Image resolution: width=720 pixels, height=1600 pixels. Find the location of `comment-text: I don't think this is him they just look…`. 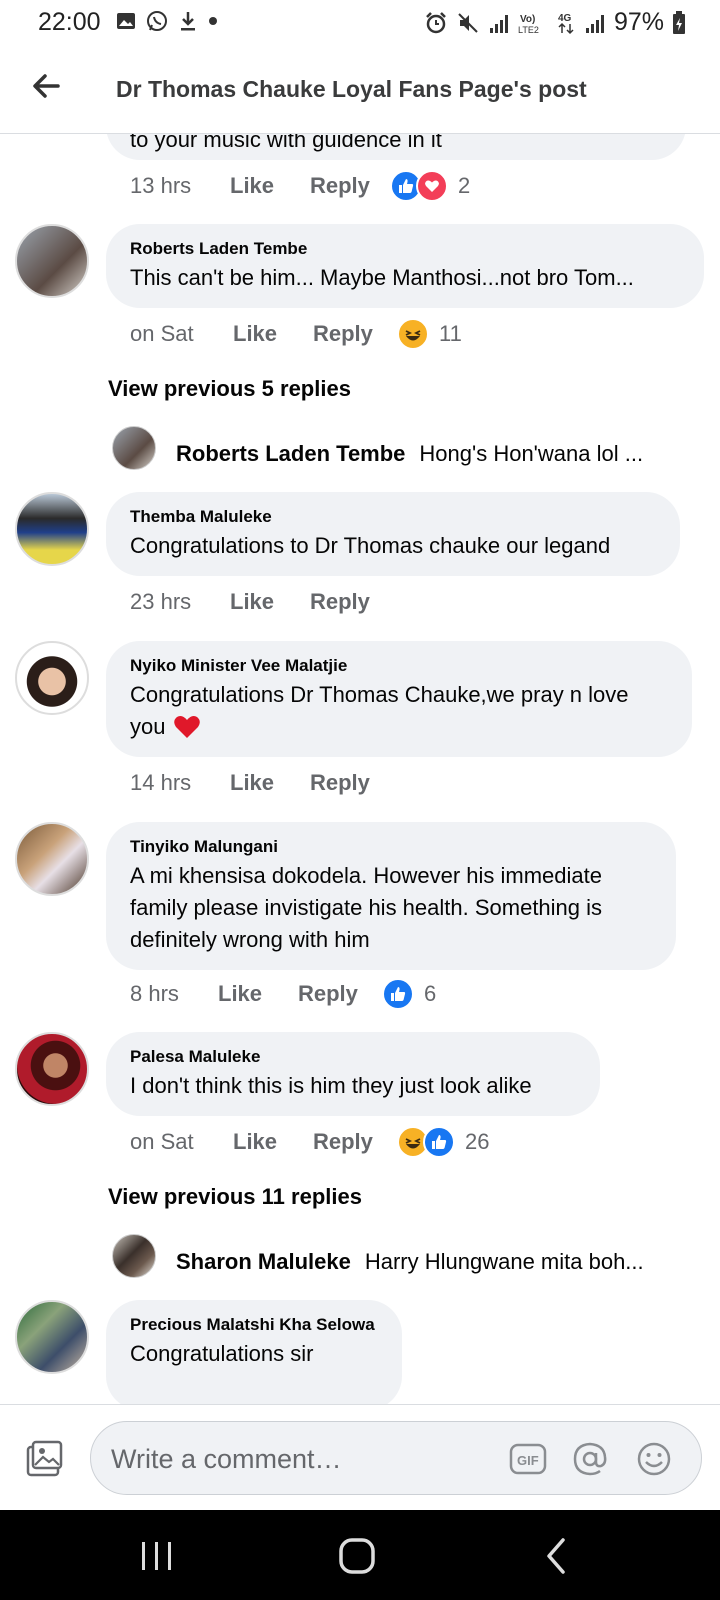

comment-text: I don't think this is him they just look… is located at coordinates (331, 1085).